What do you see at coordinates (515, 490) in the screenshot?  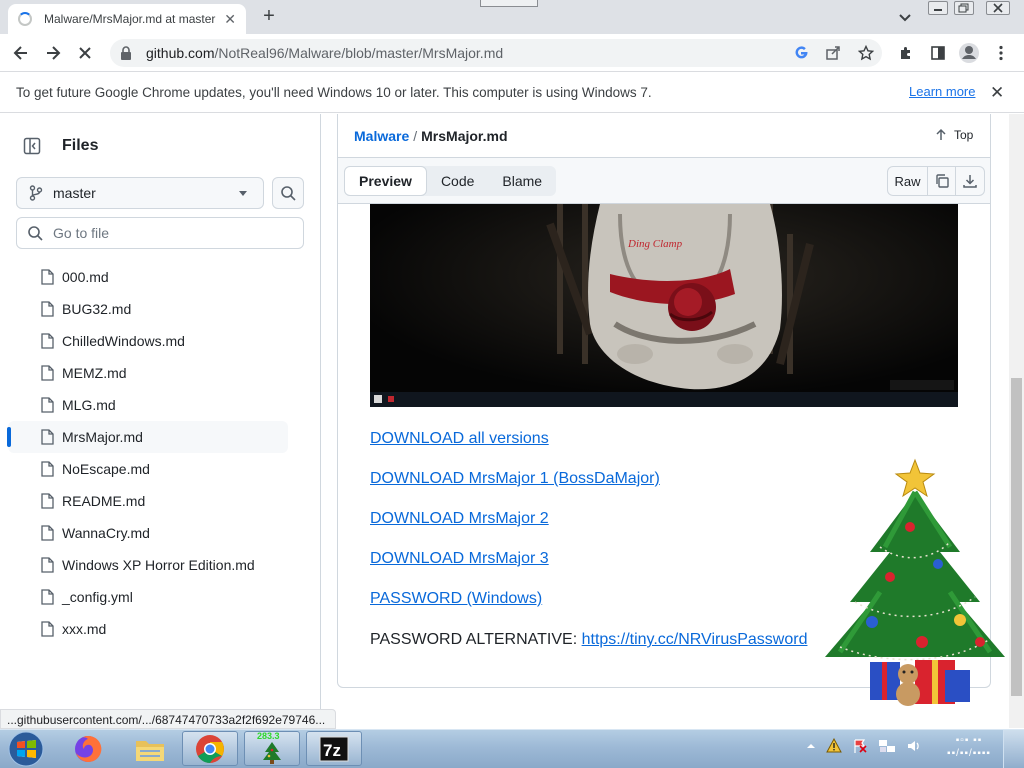 I see `download-mrsmajor1-link: DOWNLOAD MrsMajor 1 (BossDaMajor)` at bounding box center [515, 490].